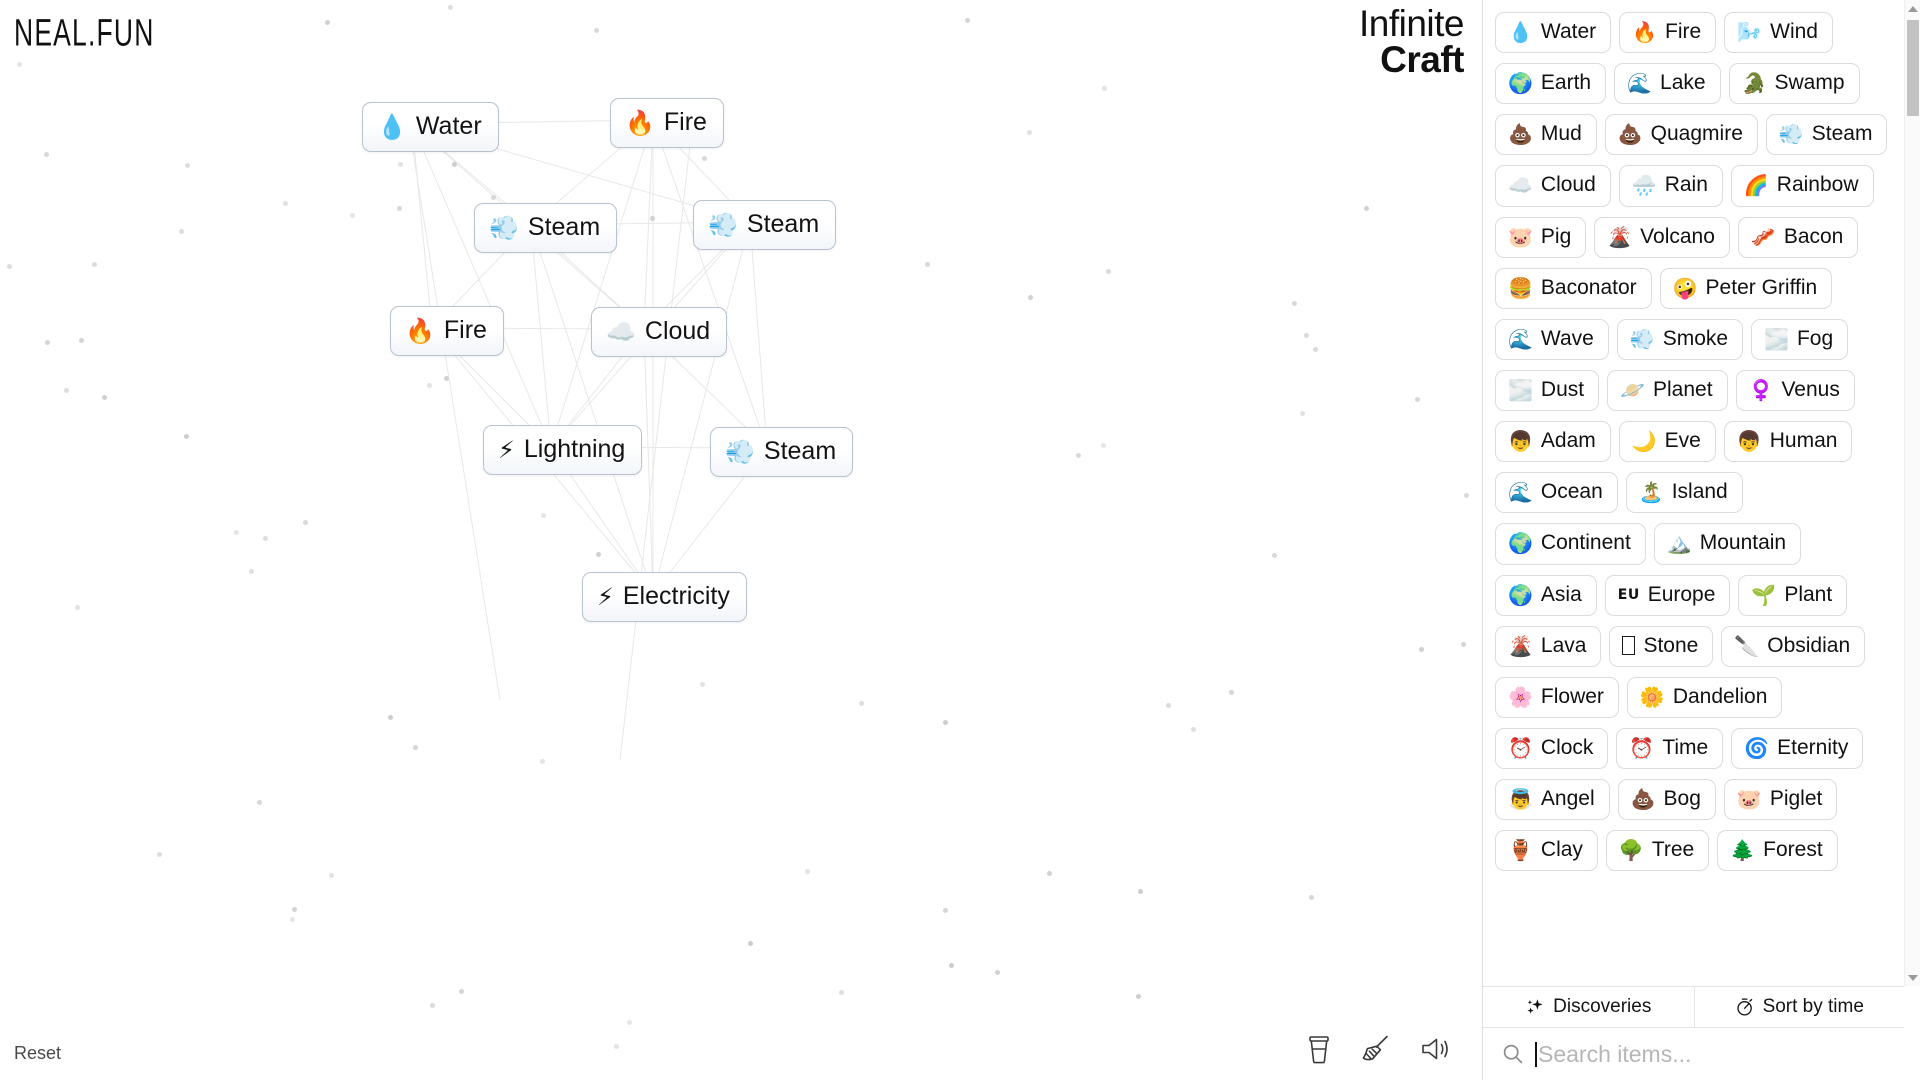  I want to click on element-item: 🌍 Earth, so click(1551, 84).